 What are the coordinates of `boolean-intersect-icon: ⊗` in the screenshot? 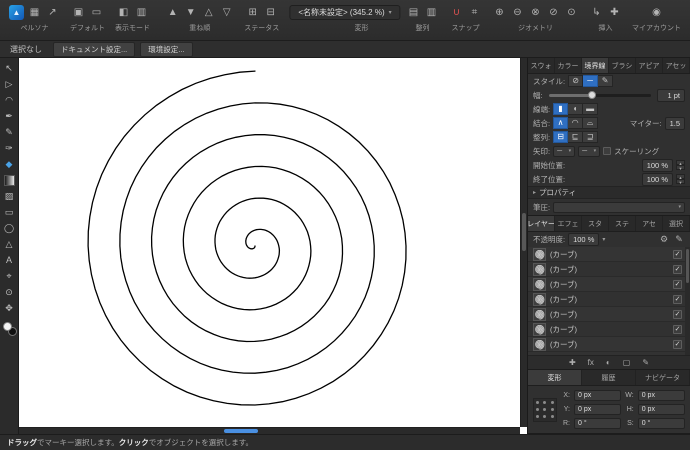 It's located at (535, 12).